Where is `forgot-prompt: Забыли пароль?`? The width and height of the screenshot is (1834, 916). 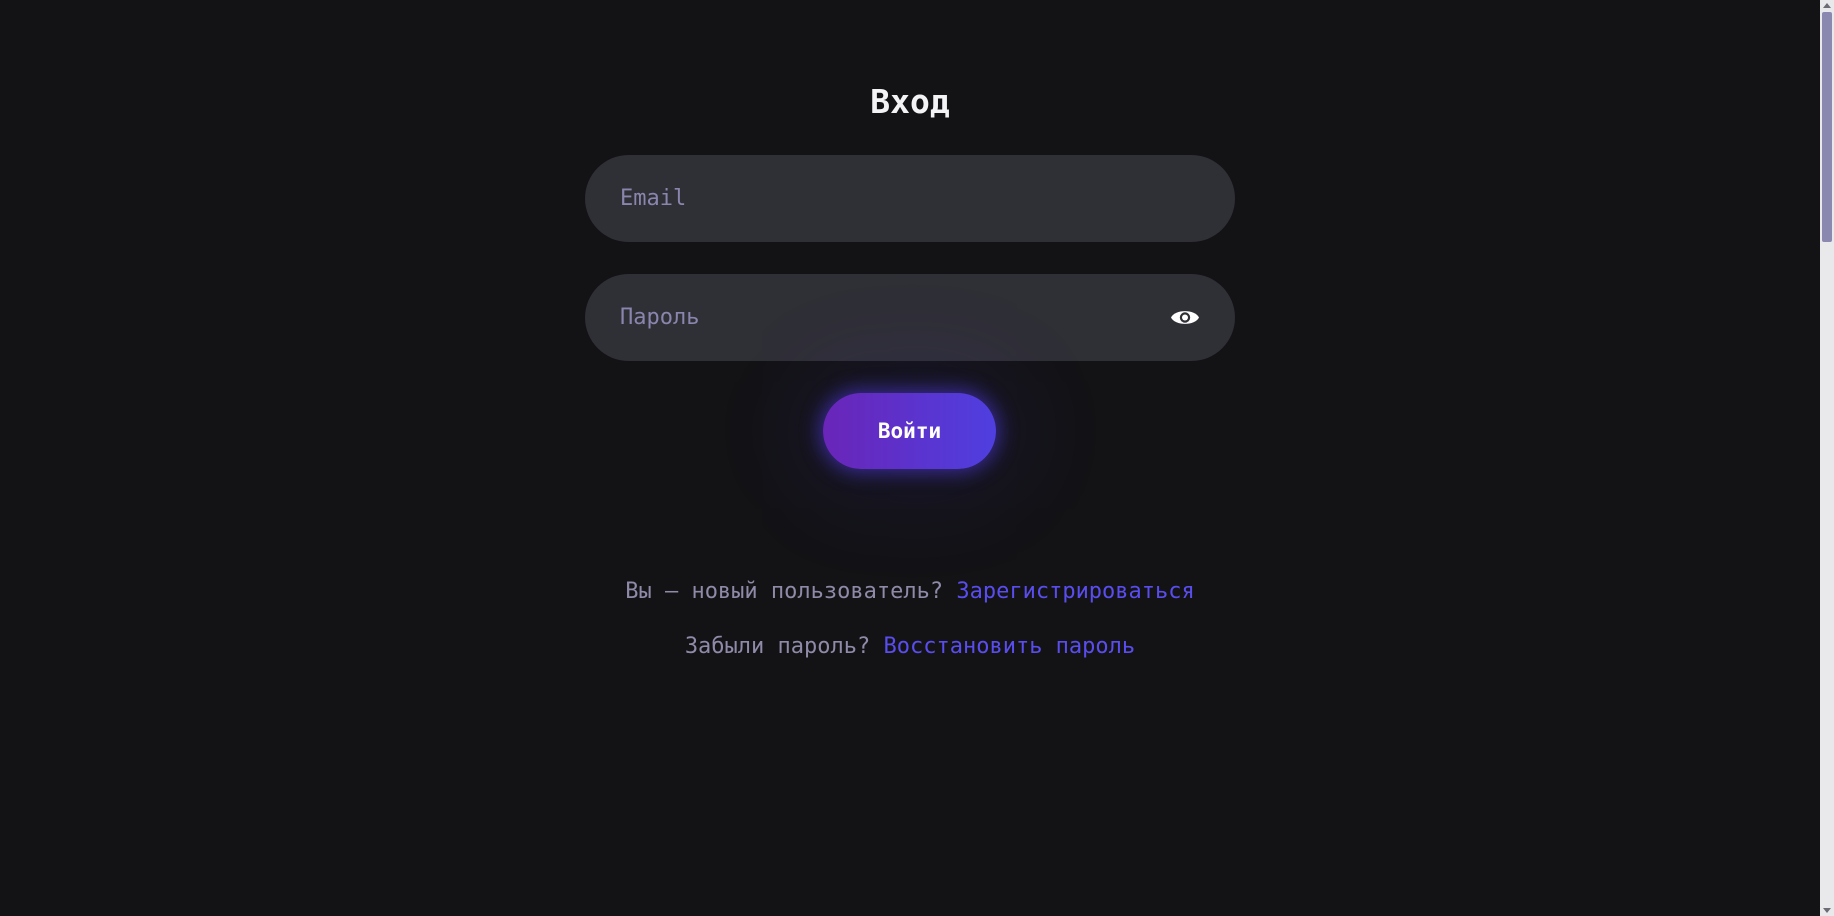
forgot-prompt: Забыли пароль? is located at coordinates (777, 646).